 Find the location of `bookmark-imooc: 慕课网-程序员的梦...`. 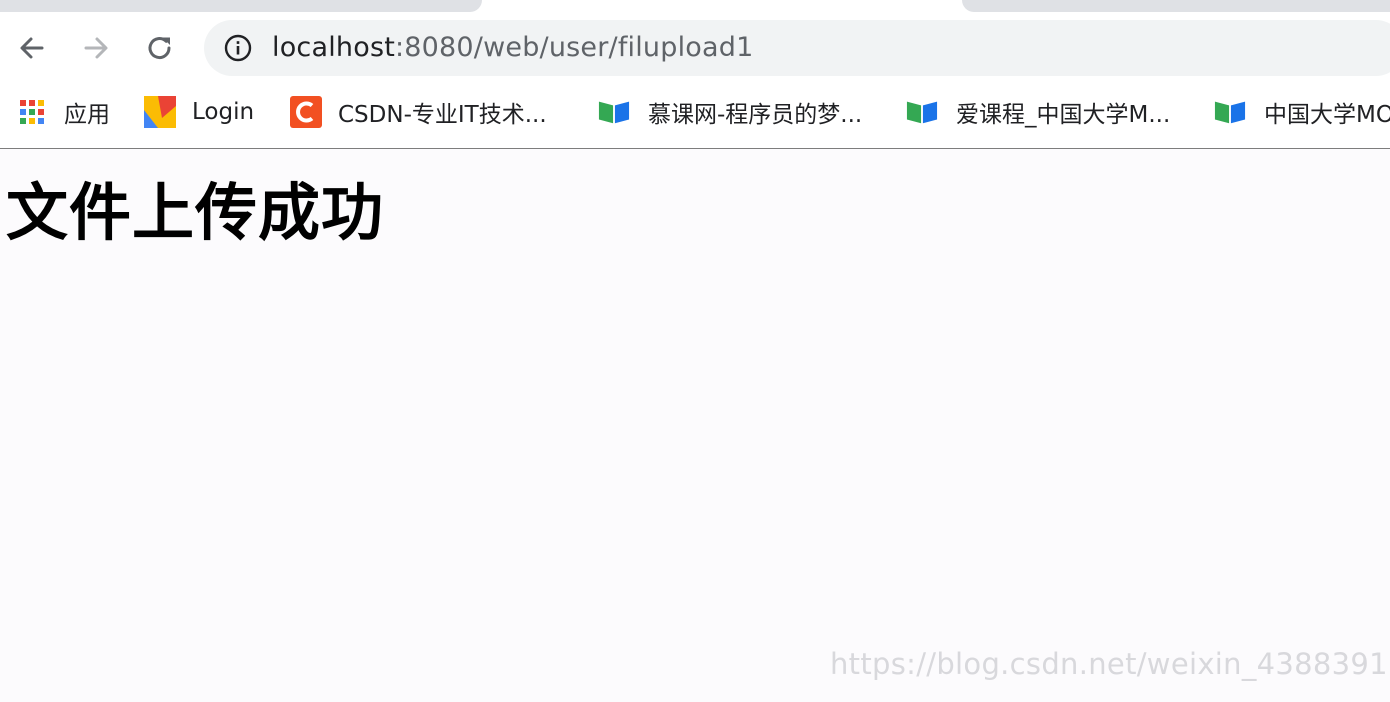

bookmark-imooc: 慕课网-程序员的梦... is located at coordinates (730, 112).